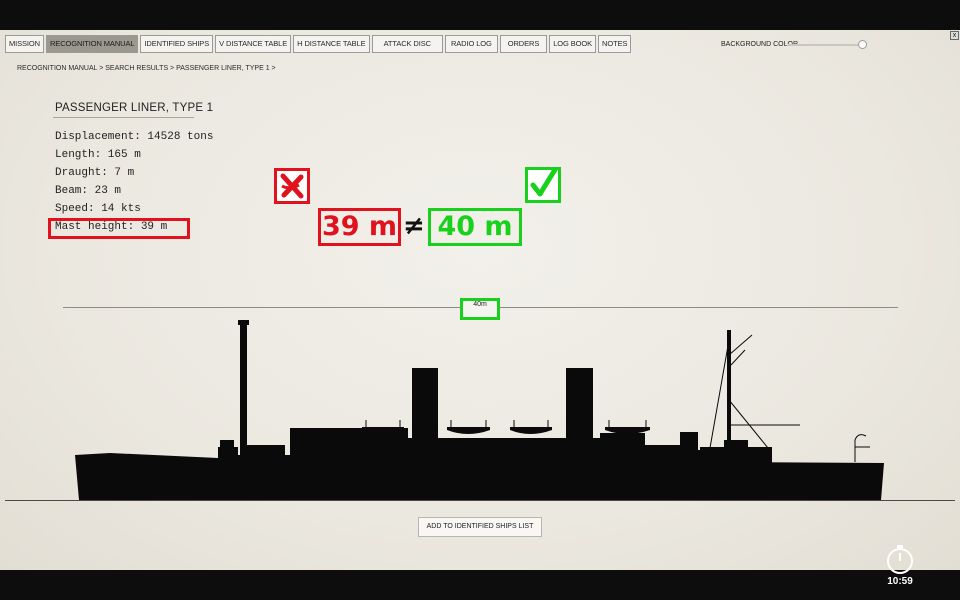 Image resolution: width=960 pixels, height=600 pixels. I want to click on mission-timer: 10:59, so click(900, 581).